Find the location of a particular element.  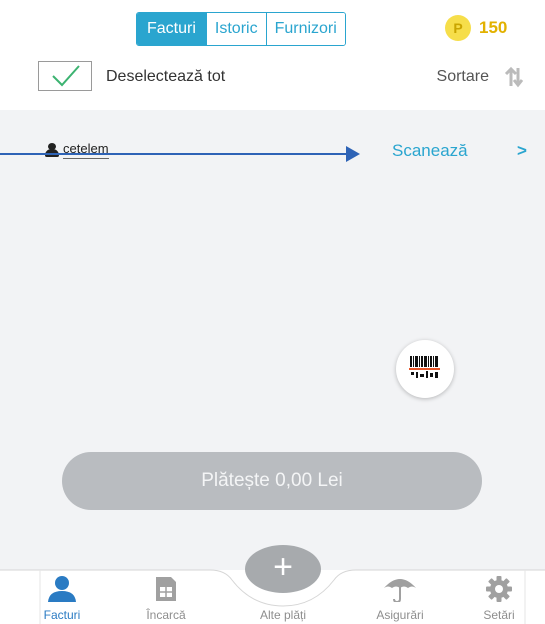

segmented-control: Facturi Istoric Furnizori is located at coordinates (241, 29).